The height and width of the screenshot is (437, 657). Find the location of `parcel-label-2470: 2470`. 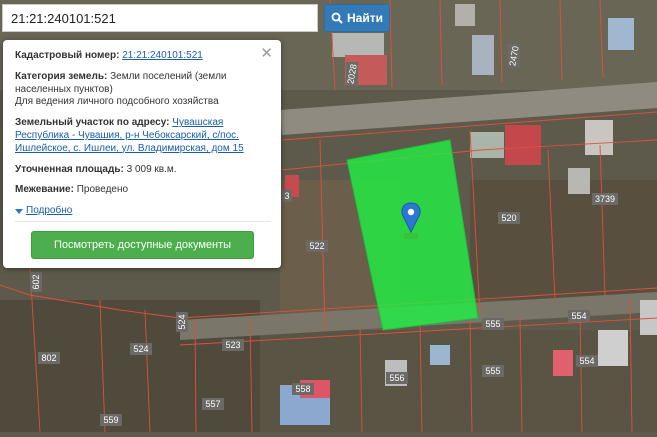

parcel-label-2470: 2470 is located at coordinates (514, 56).